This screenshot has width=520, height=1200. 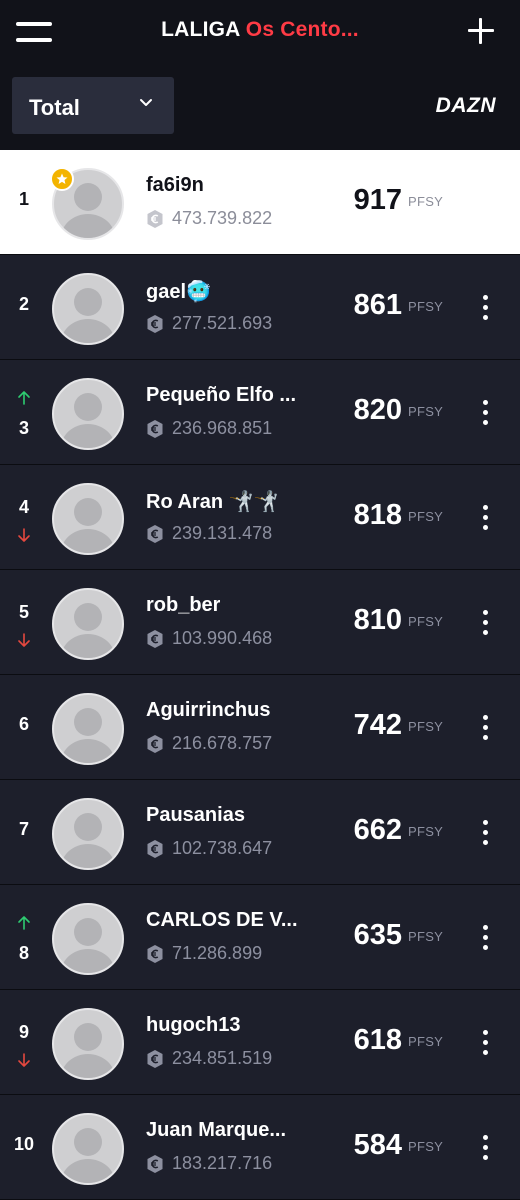 I want to click on standings-row: 9 hugoch13 234.851.519 618 PFSY, so click(x=260, y=1042).